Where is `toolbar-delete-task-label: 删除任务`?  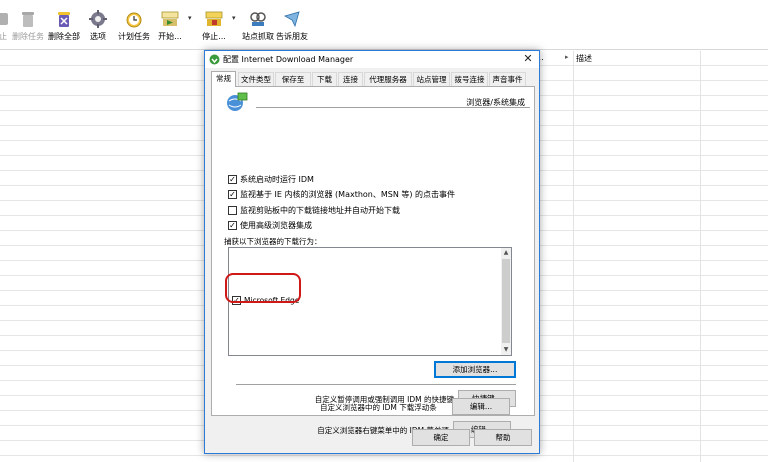 toolbar-delete-task-label: 删除任务 is located at coordinates (28, 36).